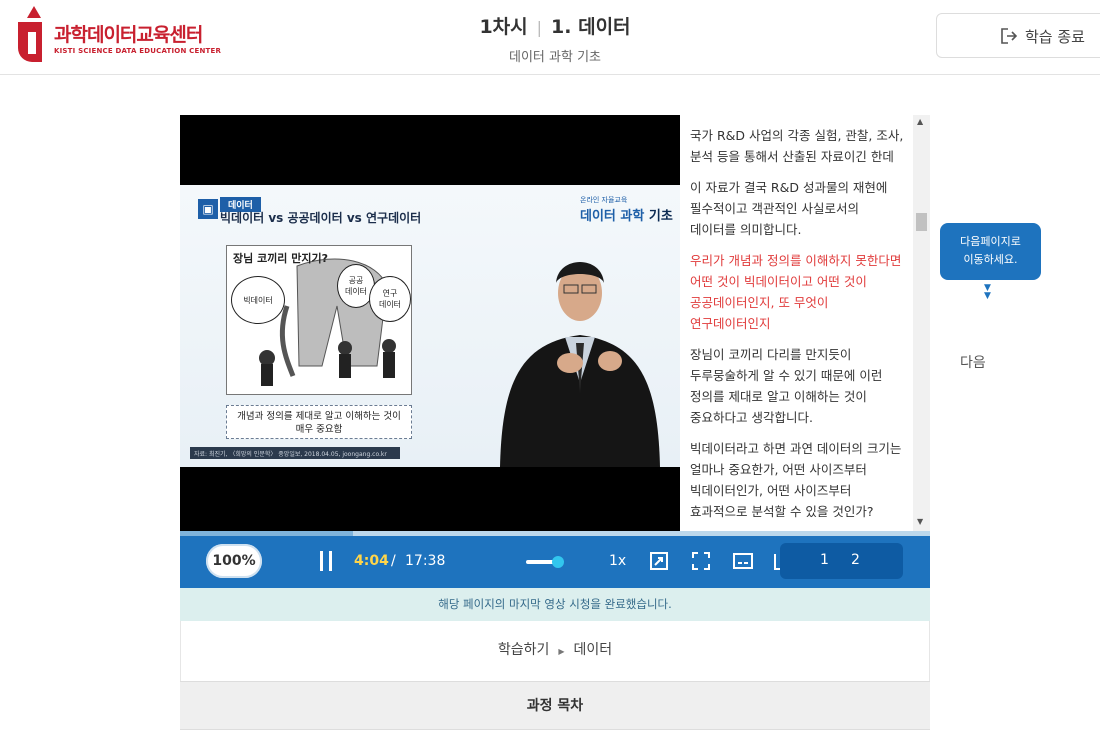  What do you see at coordinates (921, 222) in the screenshot?
I see `scroll-thumb` at bounding box center [921, 222].